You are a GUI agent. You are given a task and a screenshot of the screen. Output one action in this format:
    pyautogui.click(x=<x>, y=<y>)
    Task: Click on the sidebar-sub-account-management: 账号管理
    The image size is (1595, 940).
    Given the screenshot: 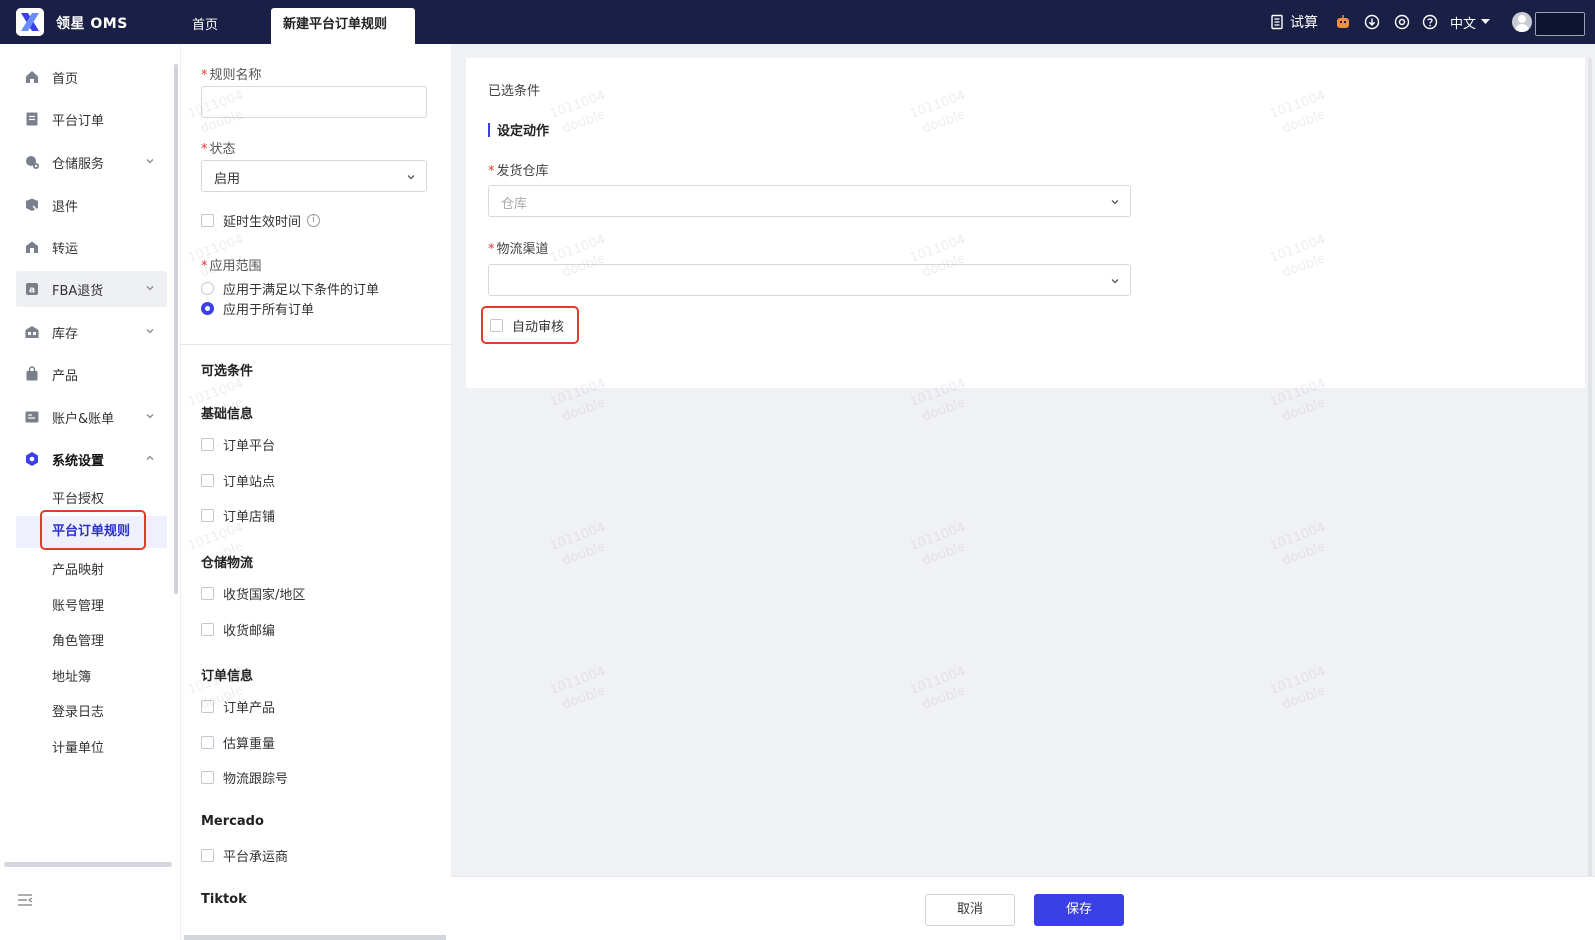 What is the action you would take?
    pyautogui.click(x=78, y=604)
    